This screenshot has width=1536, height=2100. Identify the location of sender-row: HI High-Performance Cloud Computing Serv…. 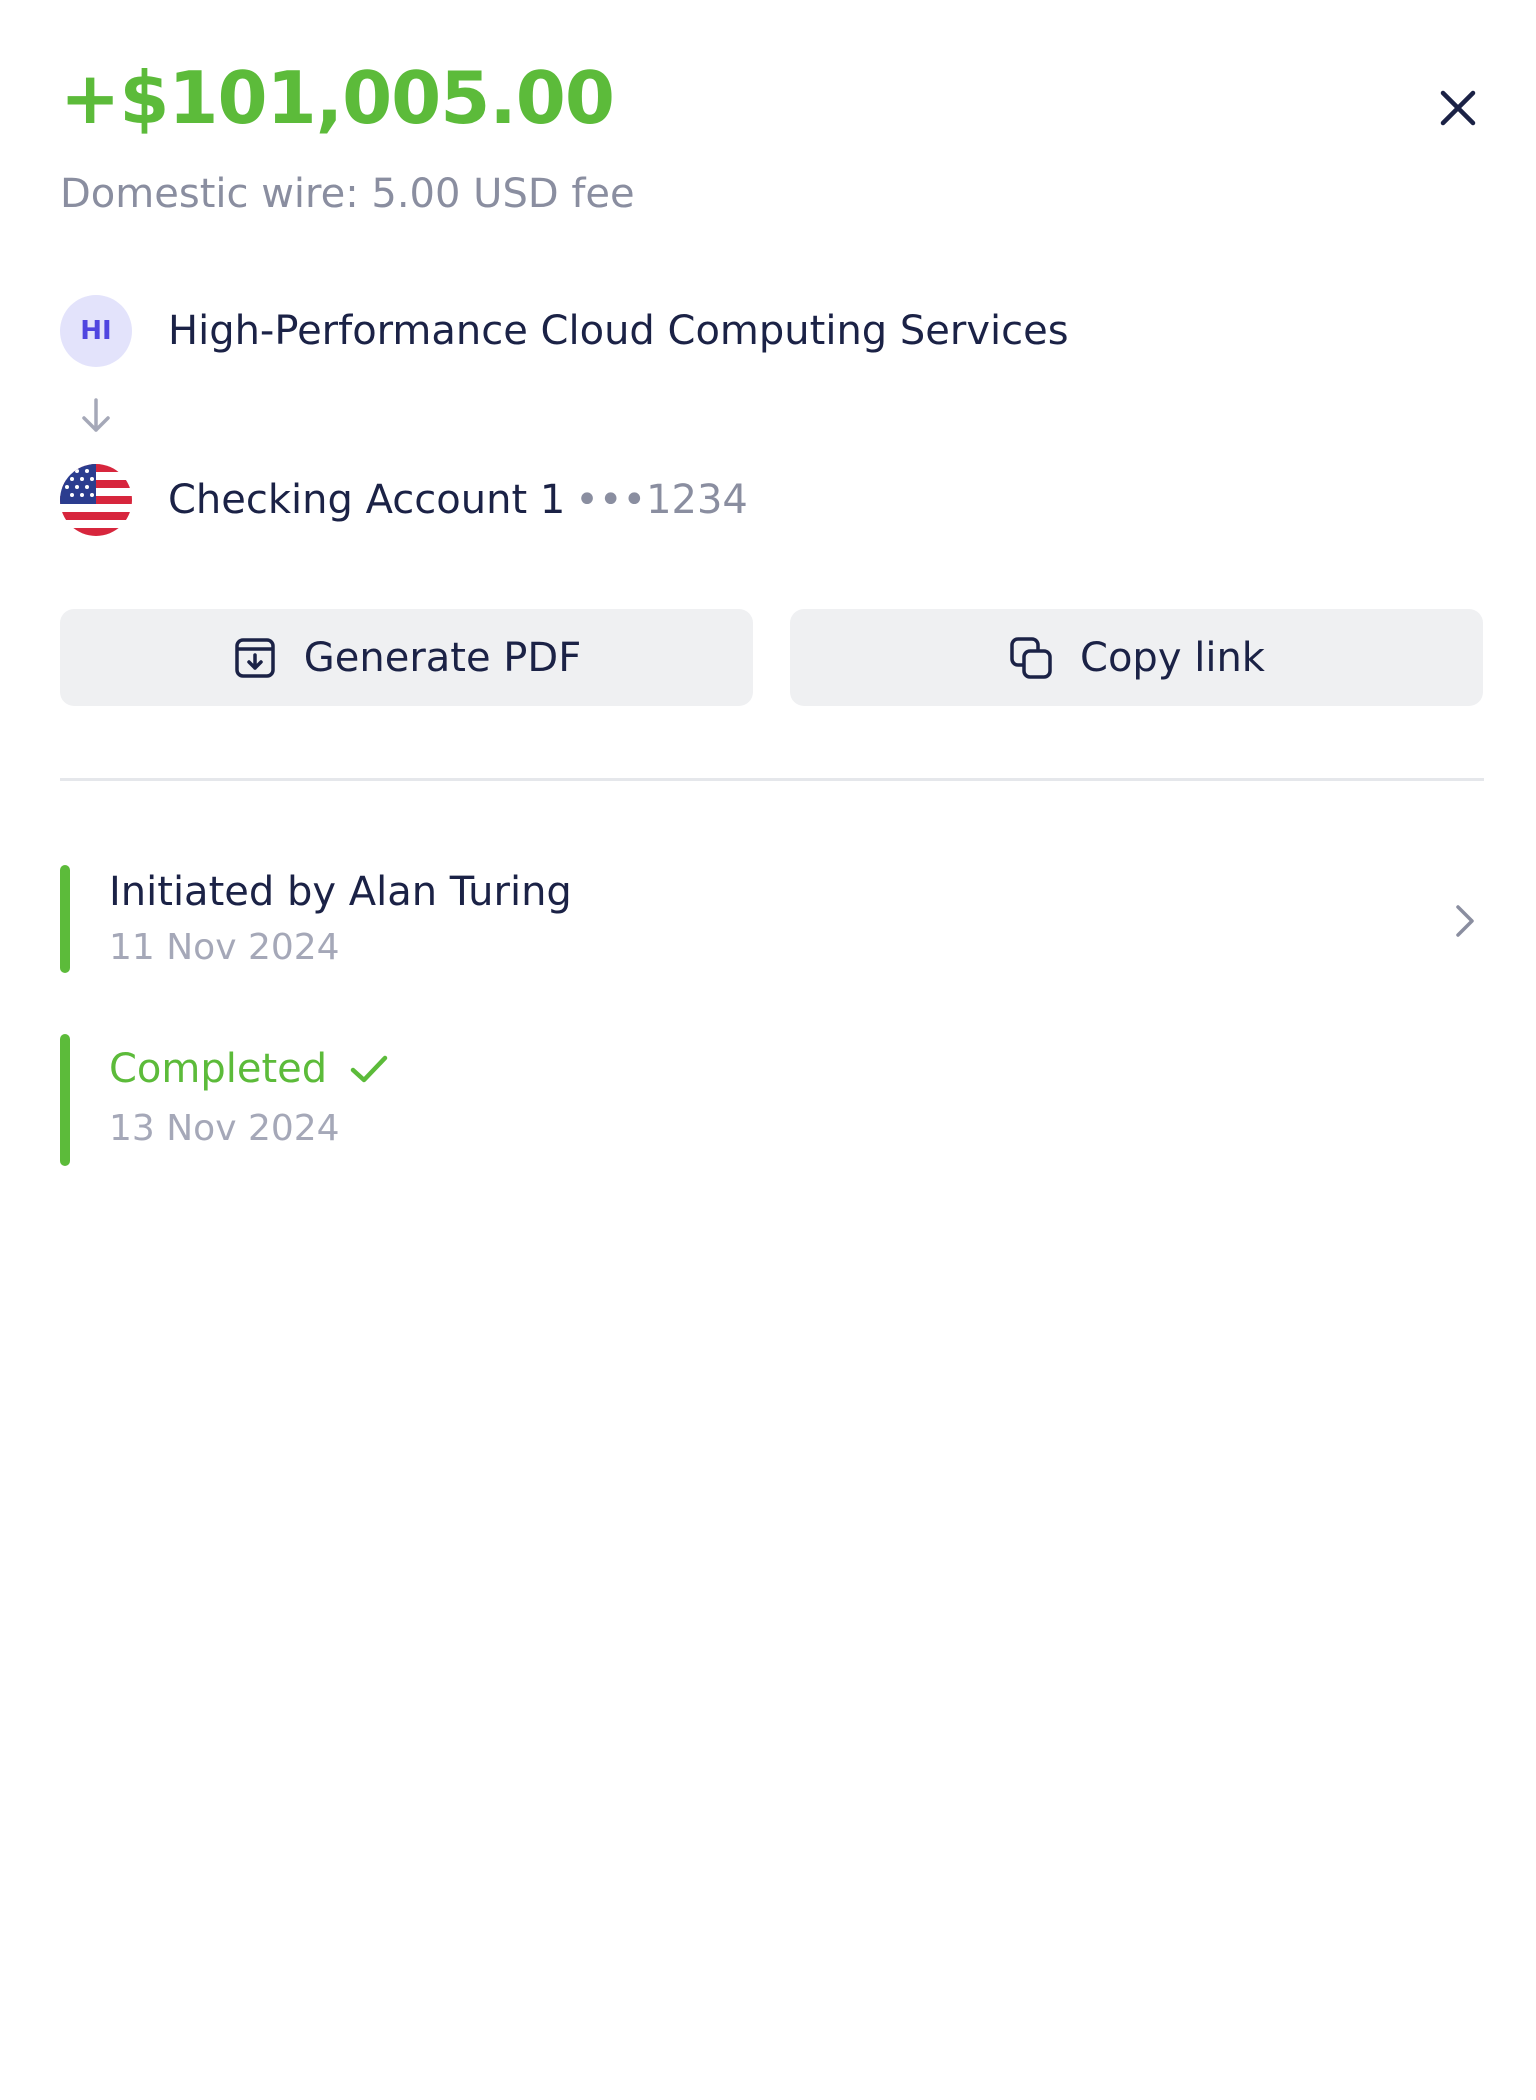
(564, 331).